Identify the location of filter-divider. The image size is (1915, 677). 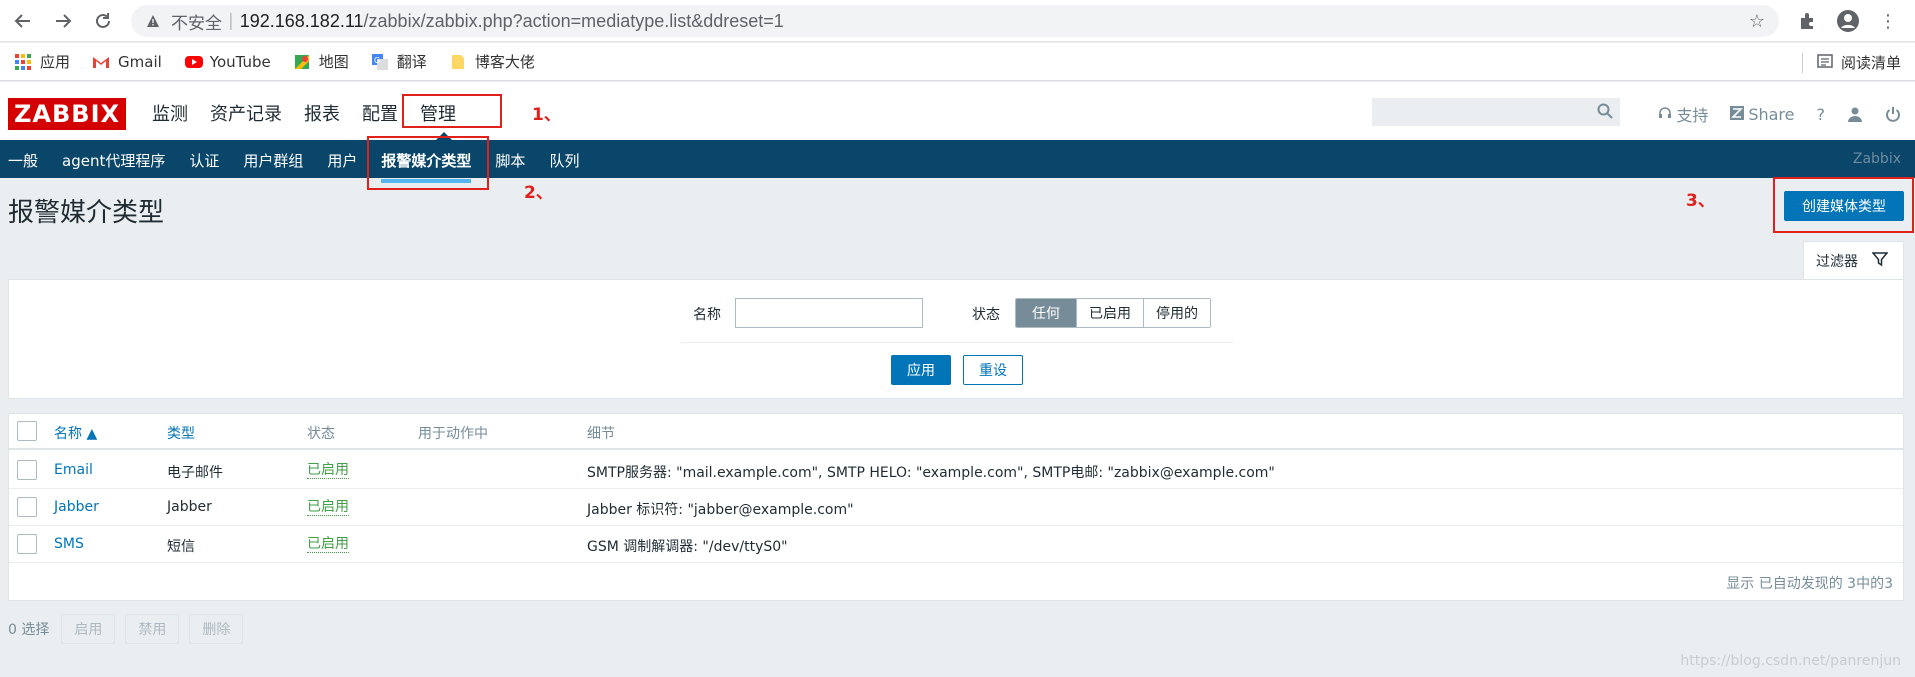
(957, 342).